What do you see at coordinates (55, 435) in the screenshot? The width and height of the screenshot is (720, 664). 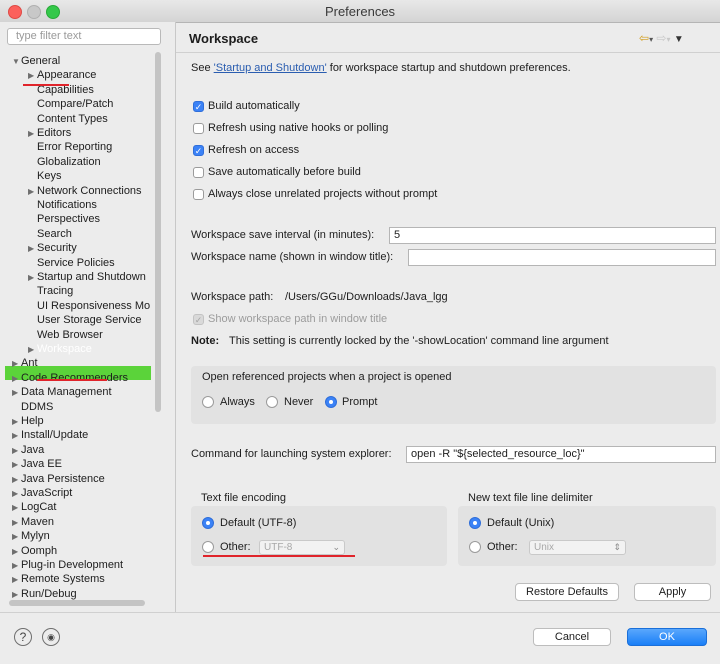 I see `sidebar-item-label: Install/Update` at bounding box center [55, 435].